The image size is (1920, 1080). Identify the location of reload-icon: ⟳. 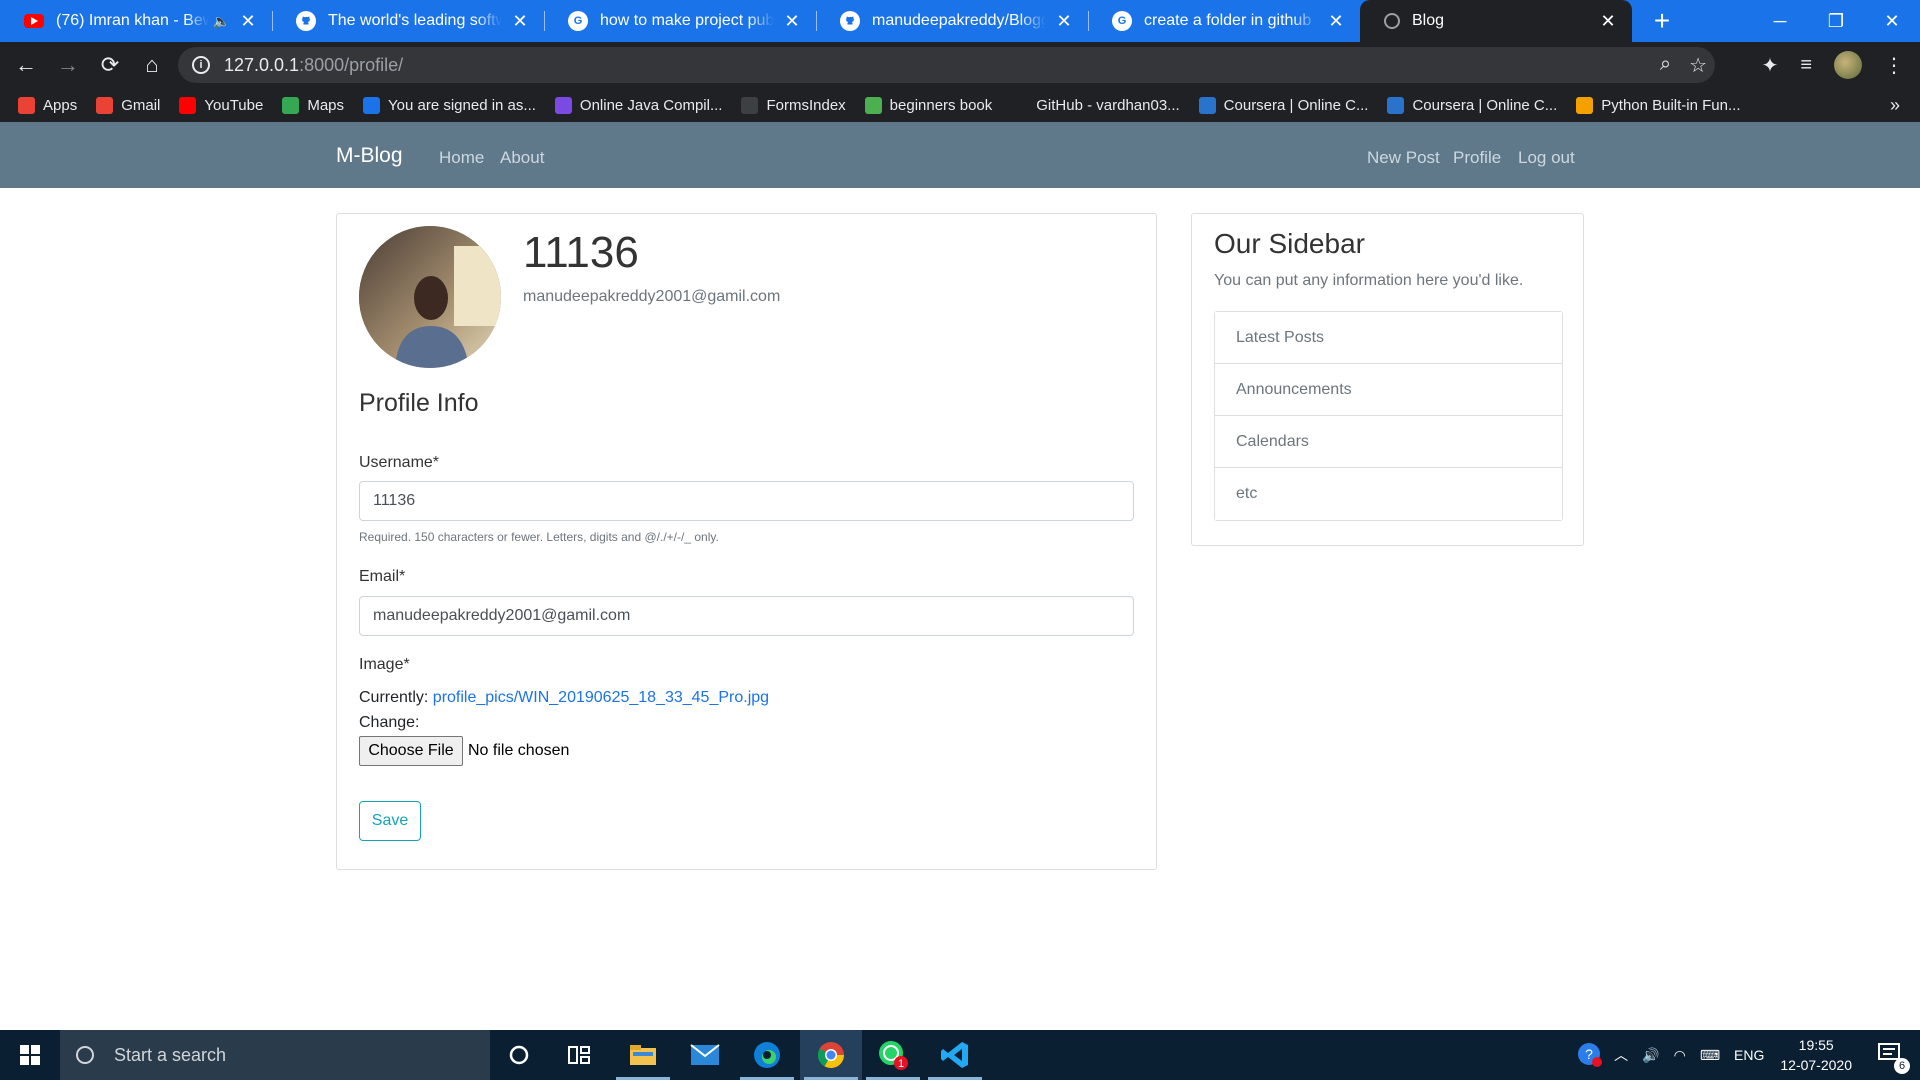
(110, 65).